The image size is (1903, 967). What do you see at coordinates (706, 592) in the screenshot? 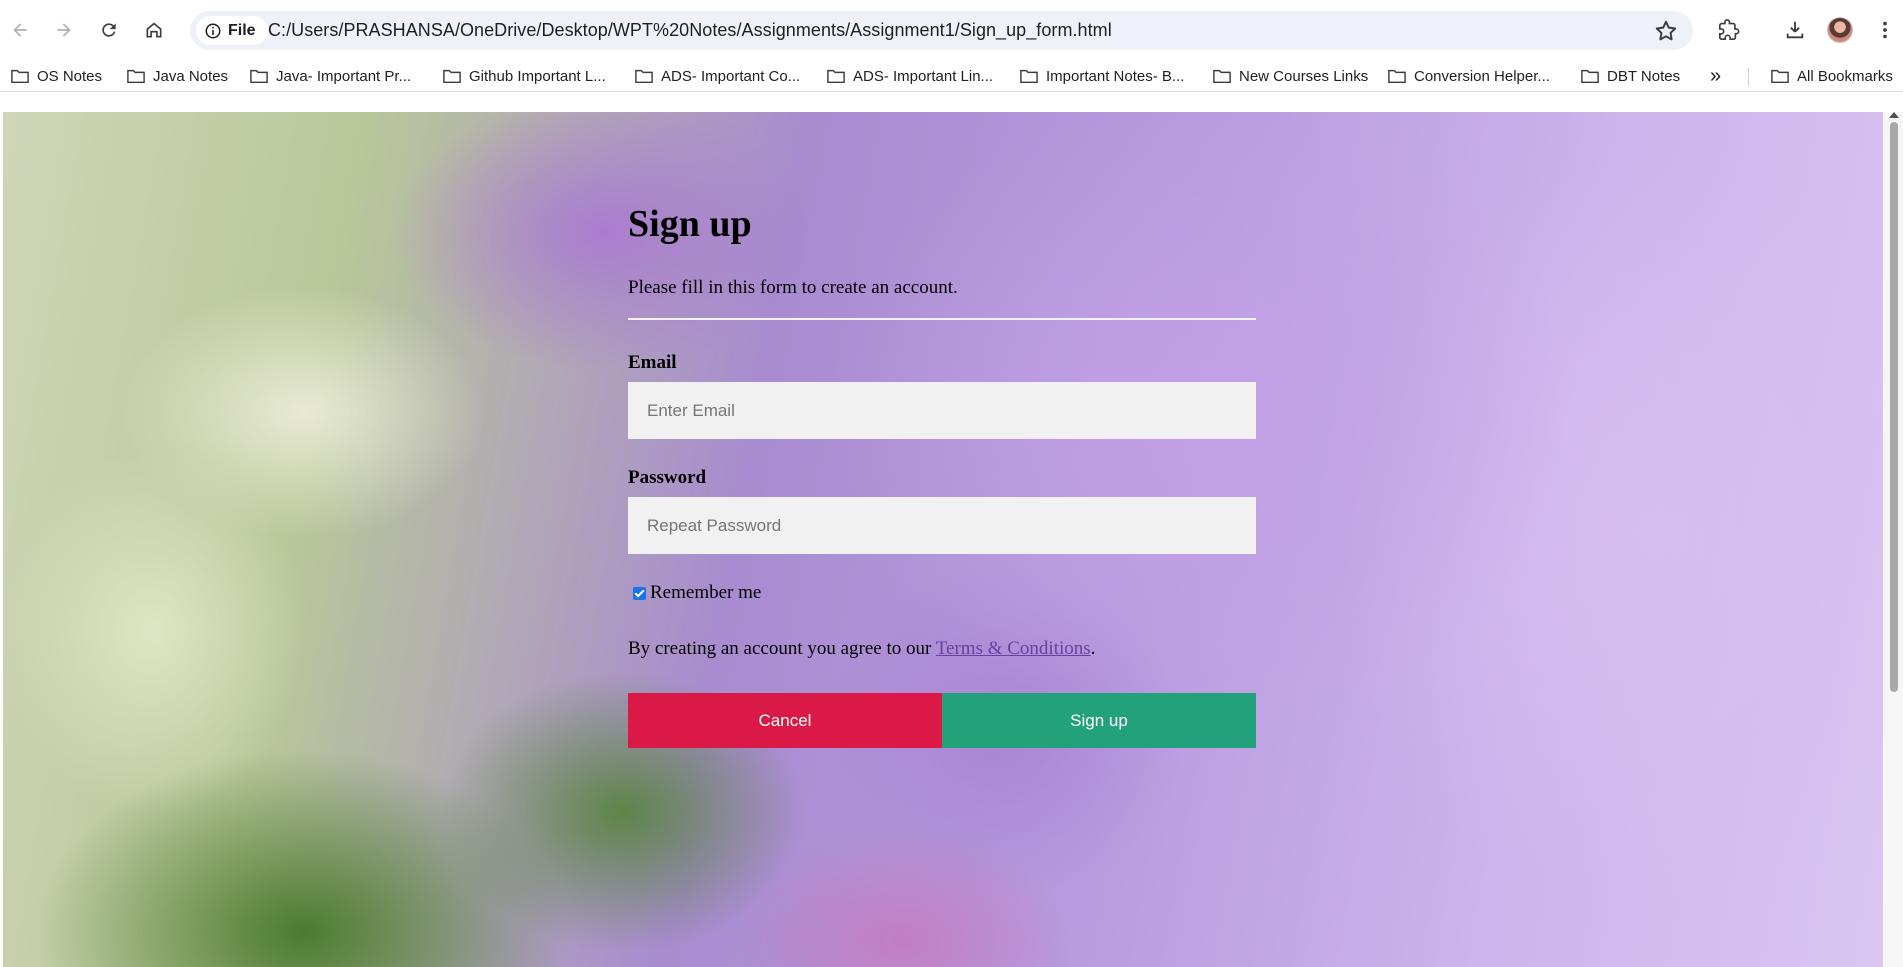
I see `remember-me-label: Remember me` at bounding box center [706, 592].